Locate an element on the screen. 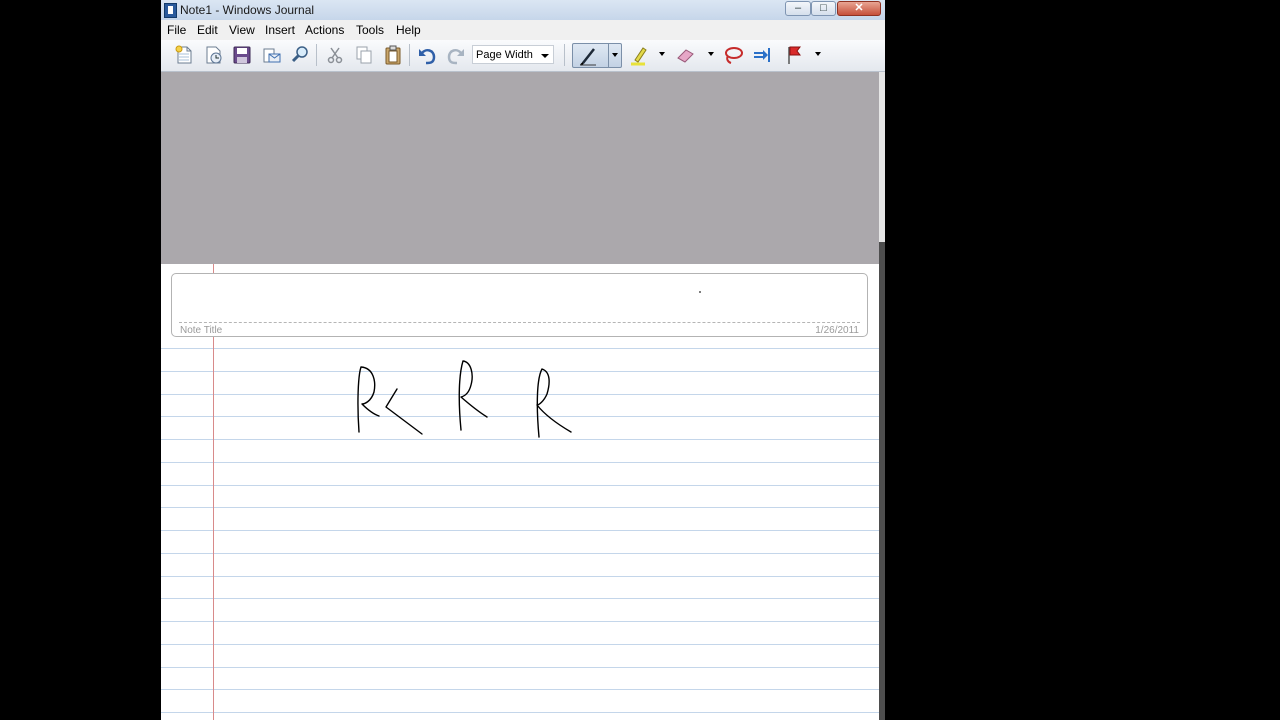  close-icon: ✕ is located at coordinates (859, 8).